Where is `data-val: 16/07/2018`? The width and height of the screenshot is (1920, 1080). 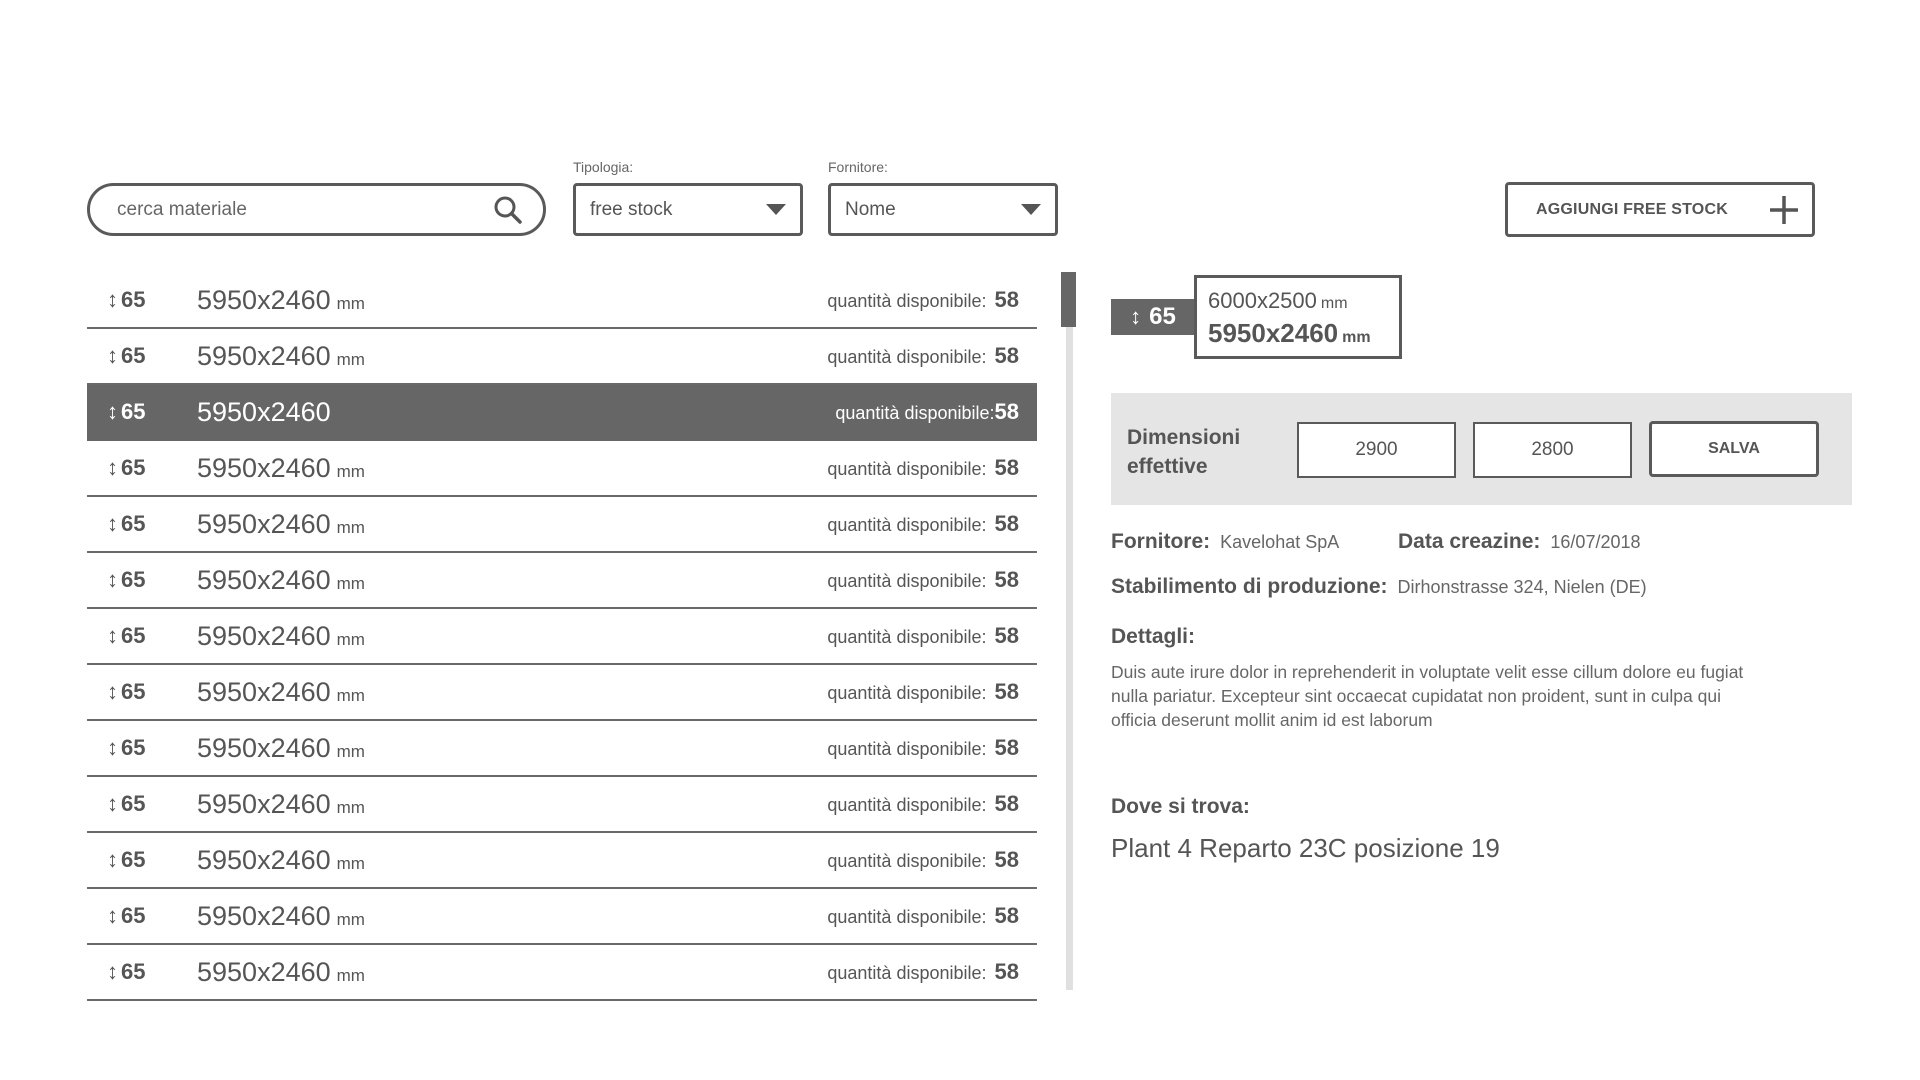 data-val: 16/07/2018 is located at coordinates (1595, 542).